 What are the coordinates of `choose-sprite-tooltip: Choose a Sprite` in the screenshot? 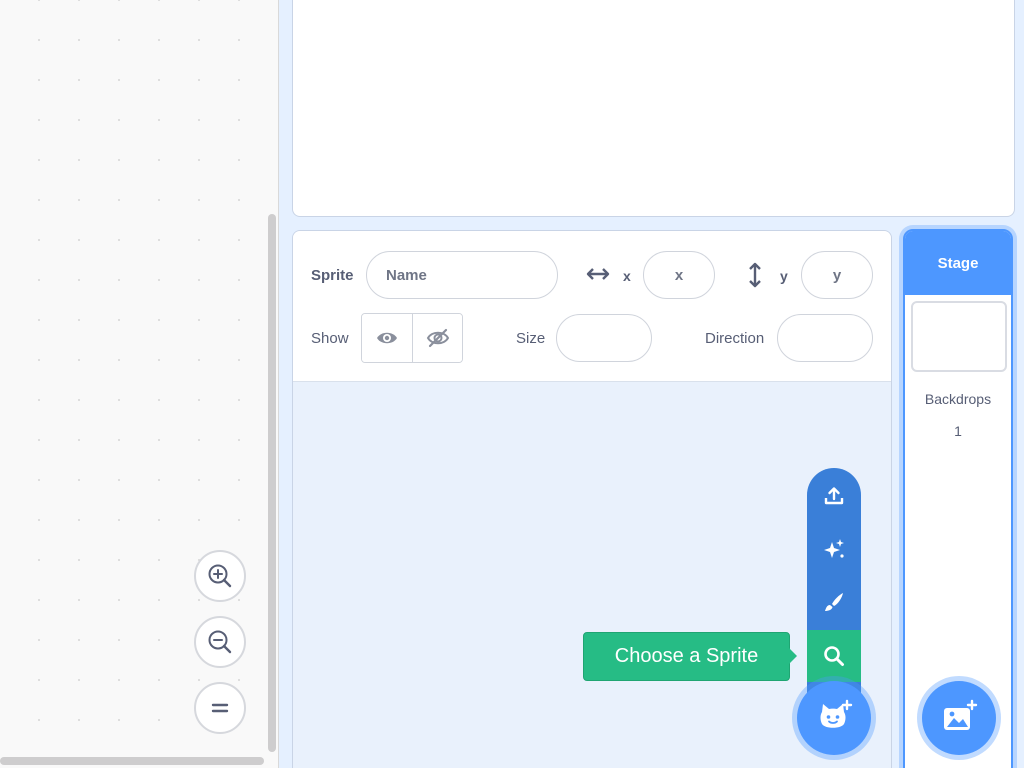 It's located at (686, 656).